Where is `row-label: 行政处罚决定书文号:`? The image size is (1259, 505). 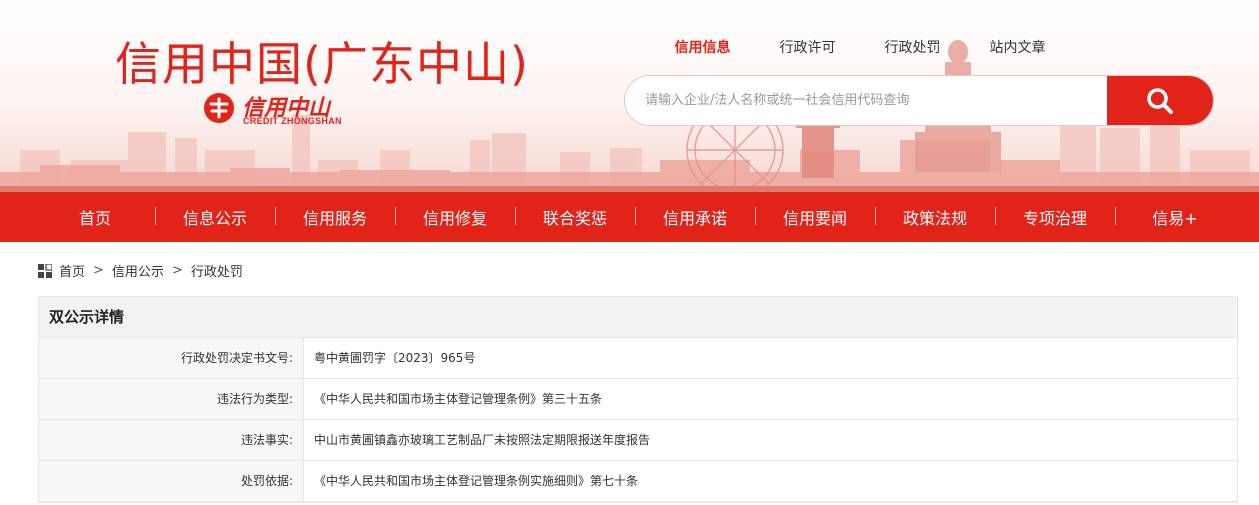 row-label: 行政处罚决定书文号: is located at coordinates (171, 358).